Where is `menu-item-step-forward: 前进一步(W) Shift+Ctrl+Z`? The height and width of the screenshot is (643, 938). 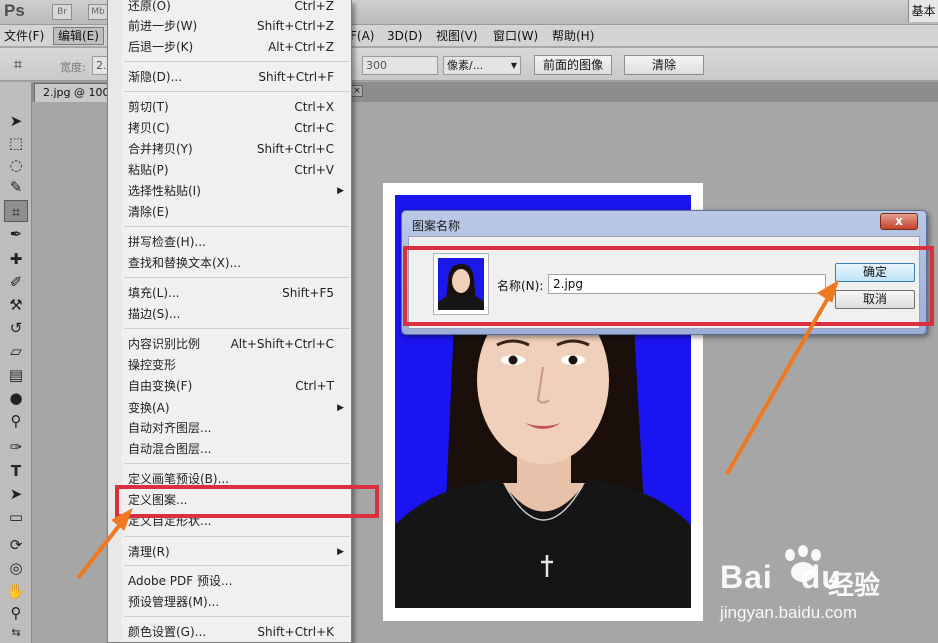
menu-item-step-forward: 前进一步(W) Shift+Ctrl+Z is located at coordinates (238, 26).